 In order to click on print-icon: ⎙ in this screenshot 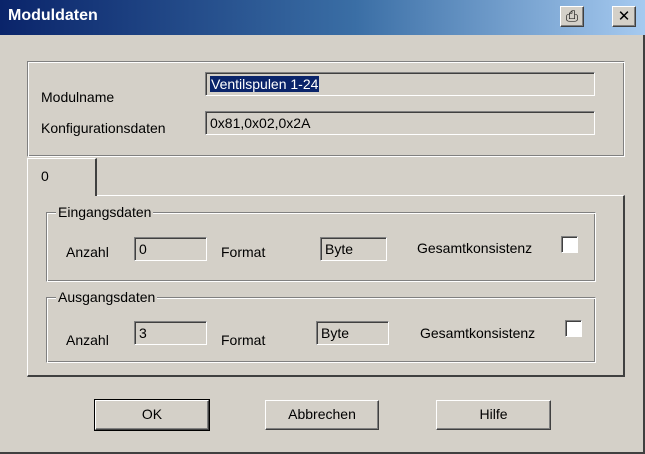, I will do `click(572, 16)`.